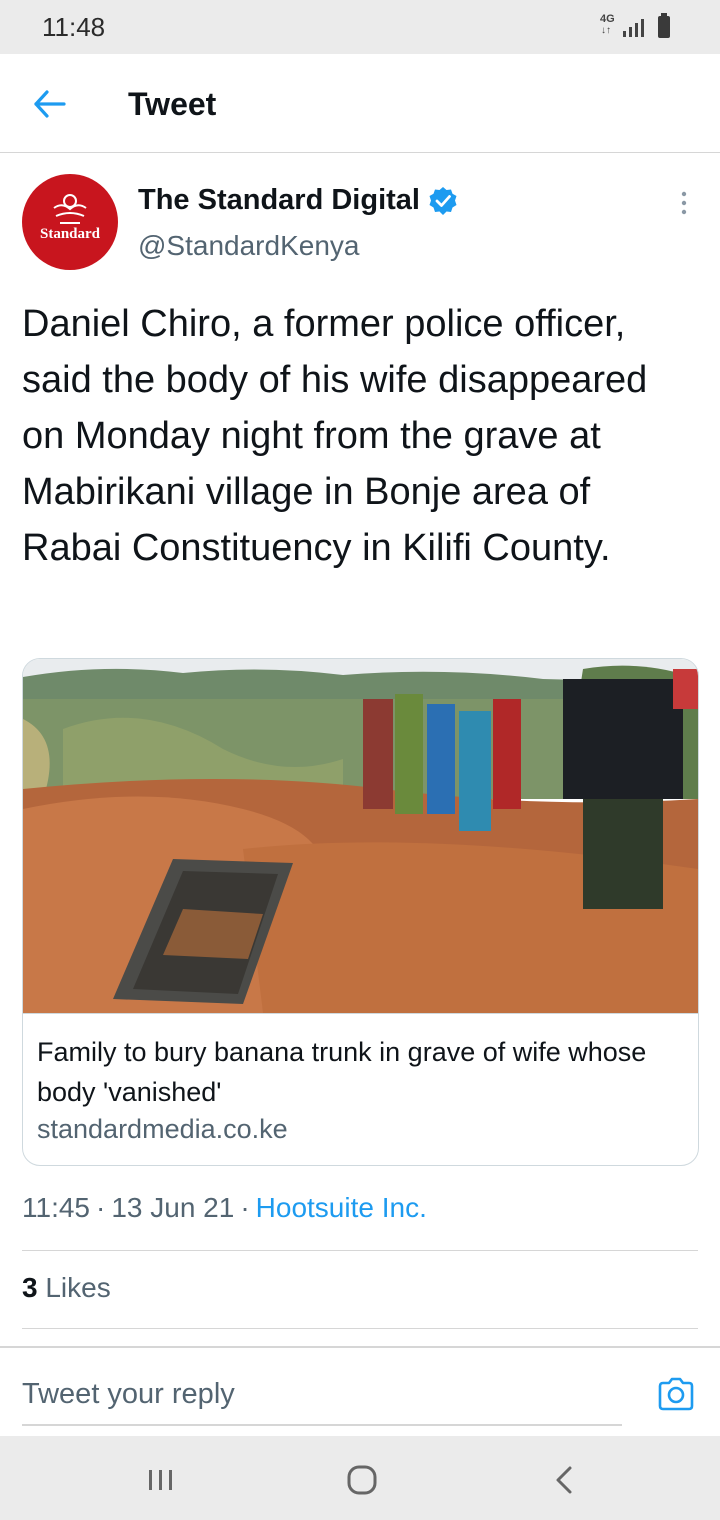  What do you see at coordinates (173, 1207) in the screenshot?
I see `tweet-date: 13 Jun 21` at bounding box center [173, 1207].